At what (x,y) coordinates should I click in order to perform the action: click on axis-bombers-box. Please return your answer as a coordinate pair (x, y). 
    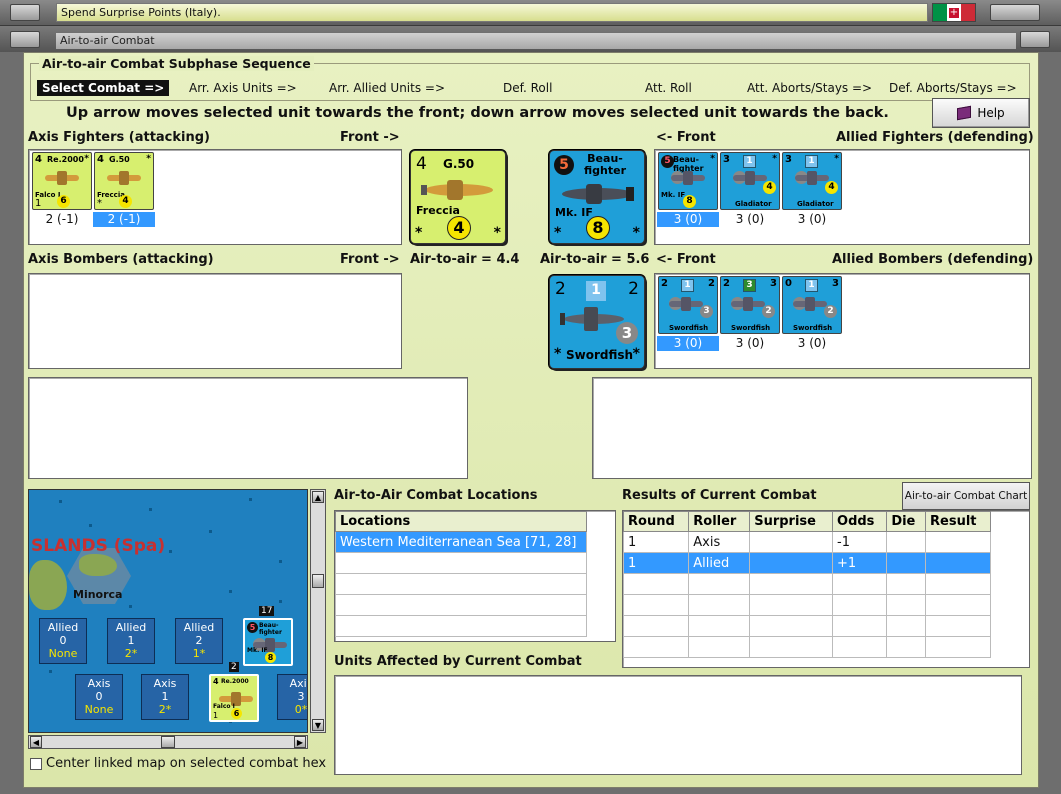
    Looking at the image, I should click on (215, 321).